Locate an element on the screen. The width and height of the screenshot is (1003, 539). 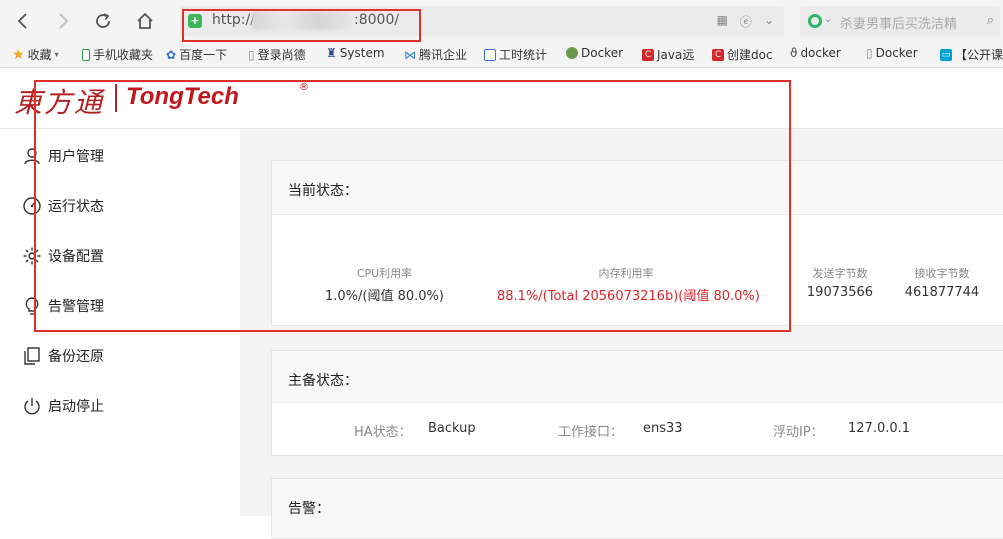
ha-status-value: Backup is located at coordinates (452, 428).